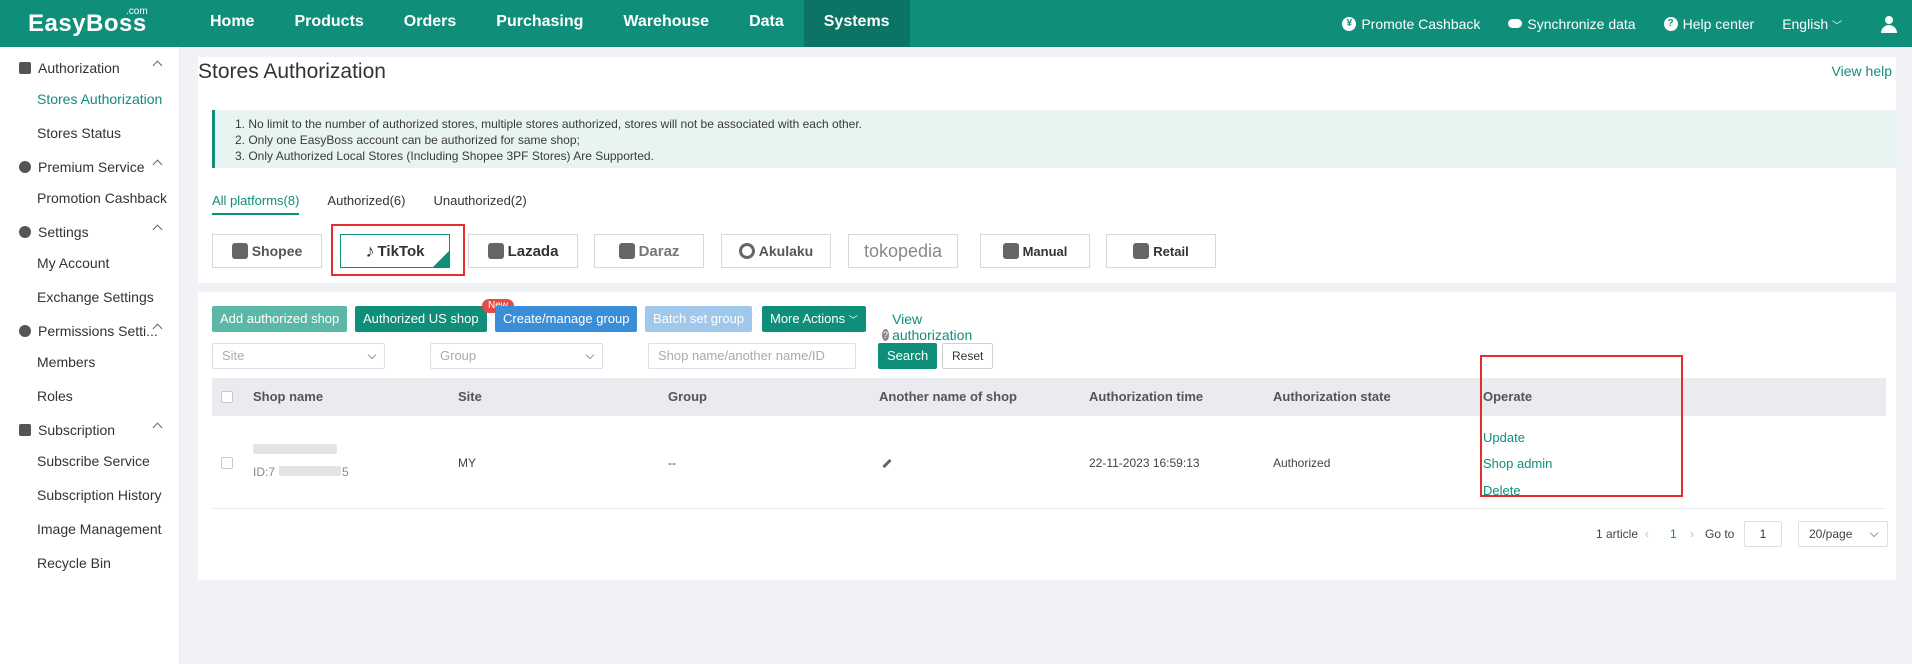  I want to click on group-select: Group, so click(516, 356).